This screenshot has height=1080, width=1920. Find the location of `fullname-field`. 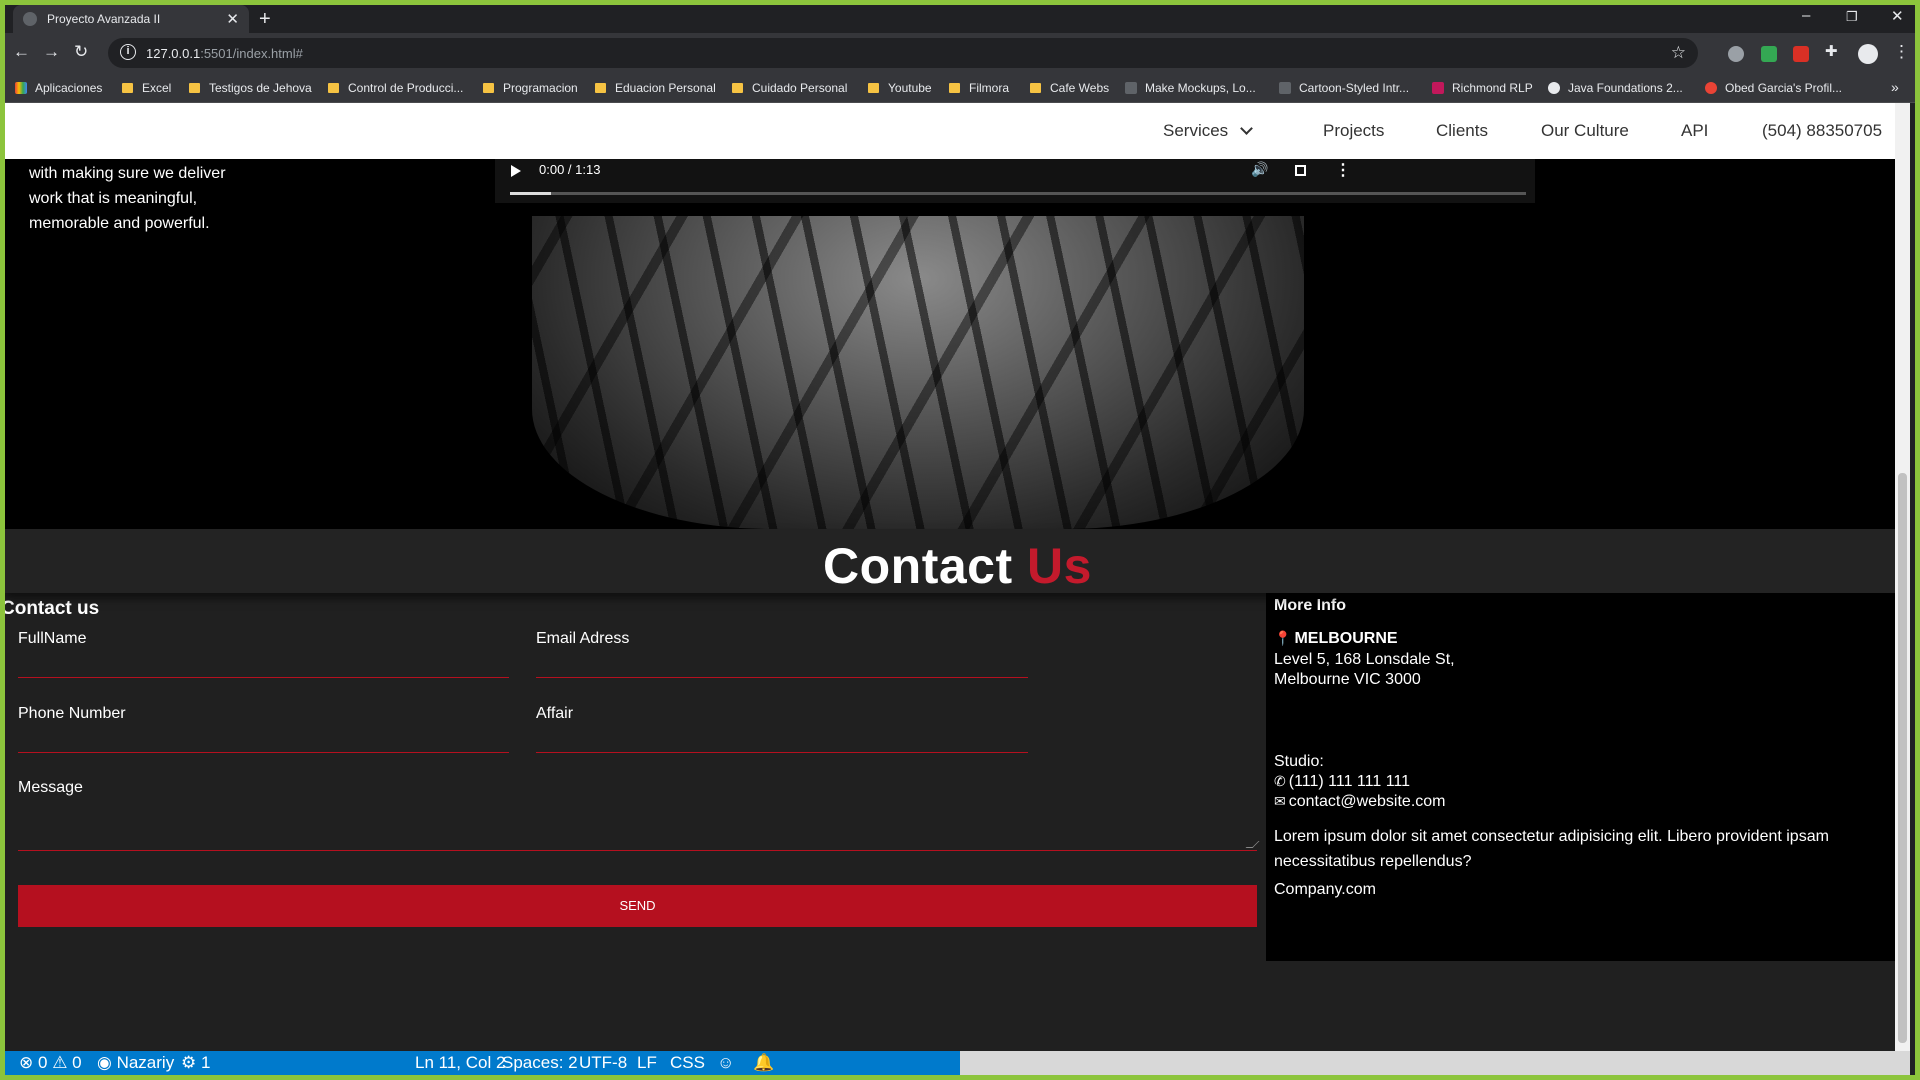

fullname-field is located at coordinates (263, 677).